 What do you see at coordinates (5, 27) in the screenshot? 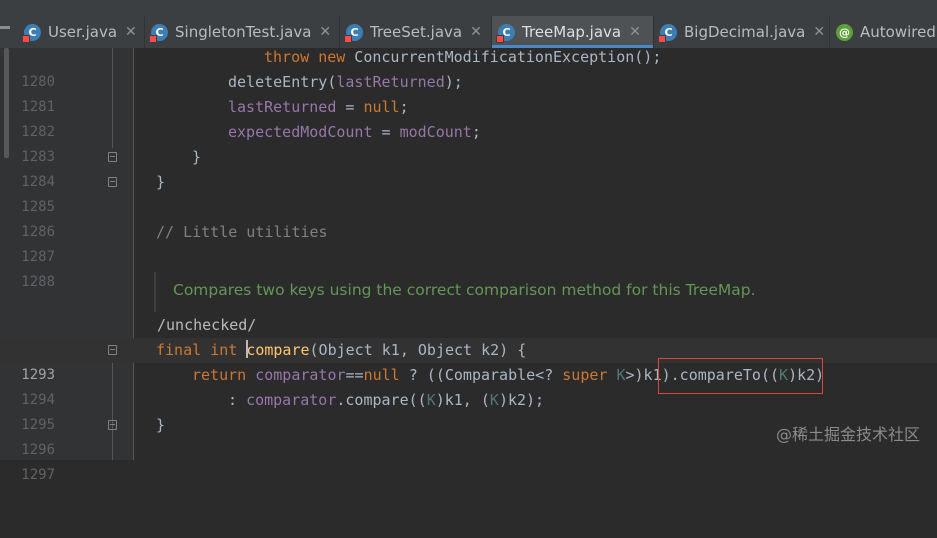
I see `tab-scroll-indicator` at bounding box center [5, 27].